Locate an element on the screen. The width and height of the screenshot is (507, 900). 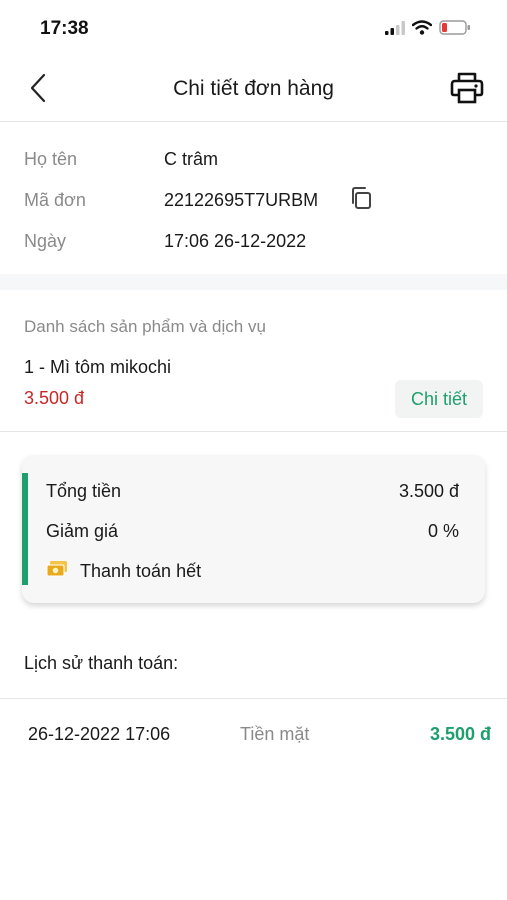
history-divider is located at coordinates (253, 698).